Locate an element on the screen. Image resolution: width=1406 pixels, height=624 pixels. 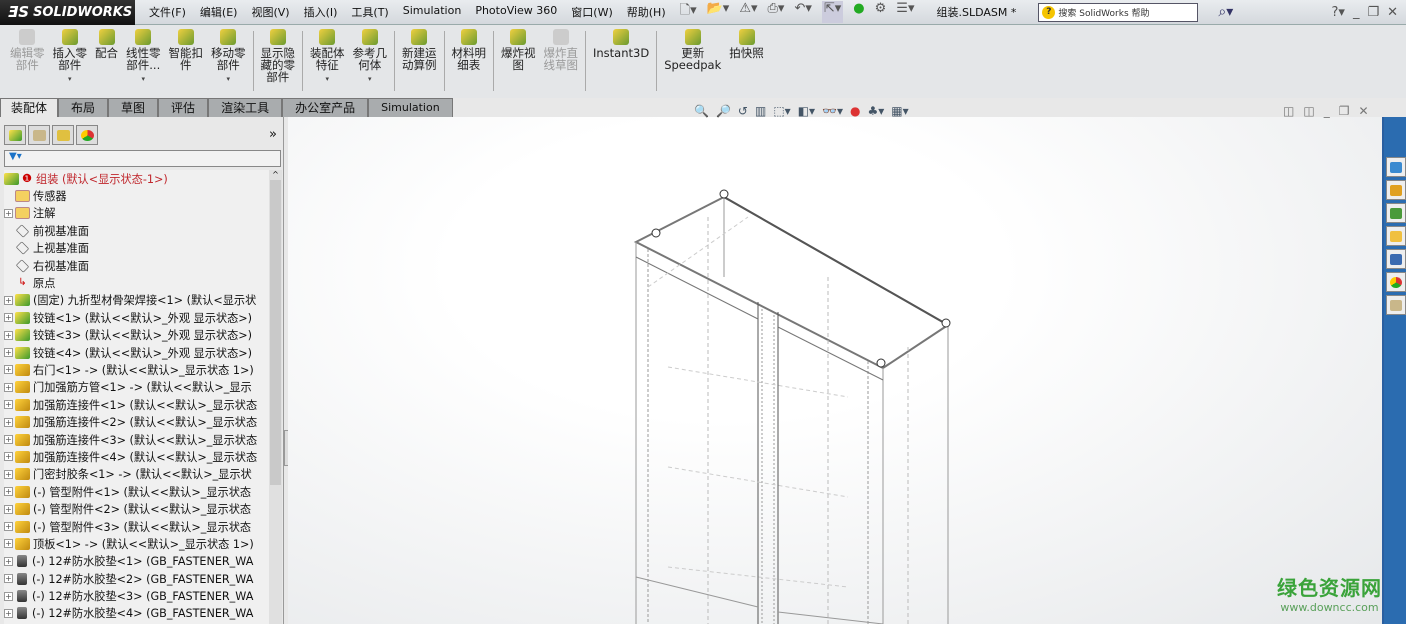
open-icon: 📂▾ is located at coordinates (718, 12).